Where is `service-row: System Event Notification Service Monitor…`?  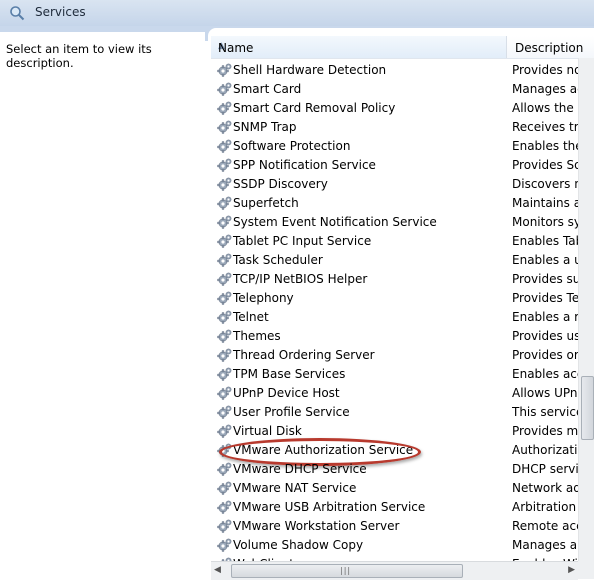 service-row: System Event Notification Service Monitor… is located at coordinates (398, 222).